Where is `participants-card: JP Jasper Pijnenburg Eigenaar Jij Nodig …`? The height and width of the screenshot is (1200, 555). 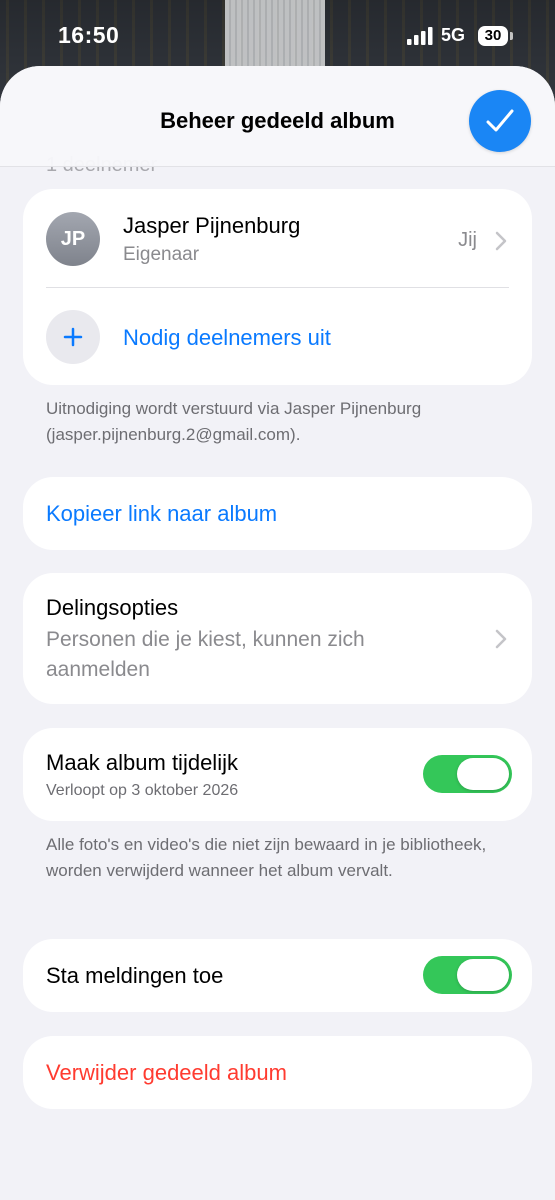 participants-card: JP Jasper Pijnenburg Eigenaar Jij Nodig … is located at coordinates (277, 287).